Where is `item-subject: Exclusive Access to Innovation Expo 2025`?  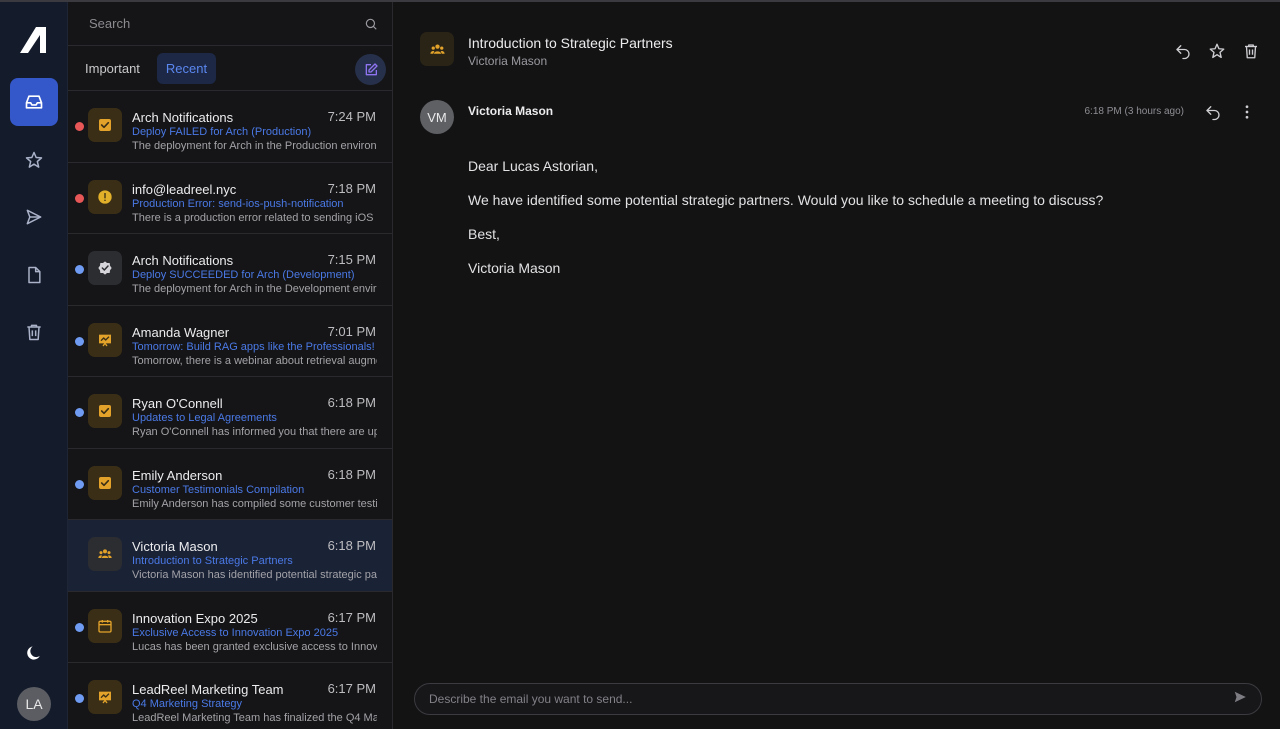
item-subject: Exclusive Access to Innovation Expo 2025 is located at coordinates (235, 632).